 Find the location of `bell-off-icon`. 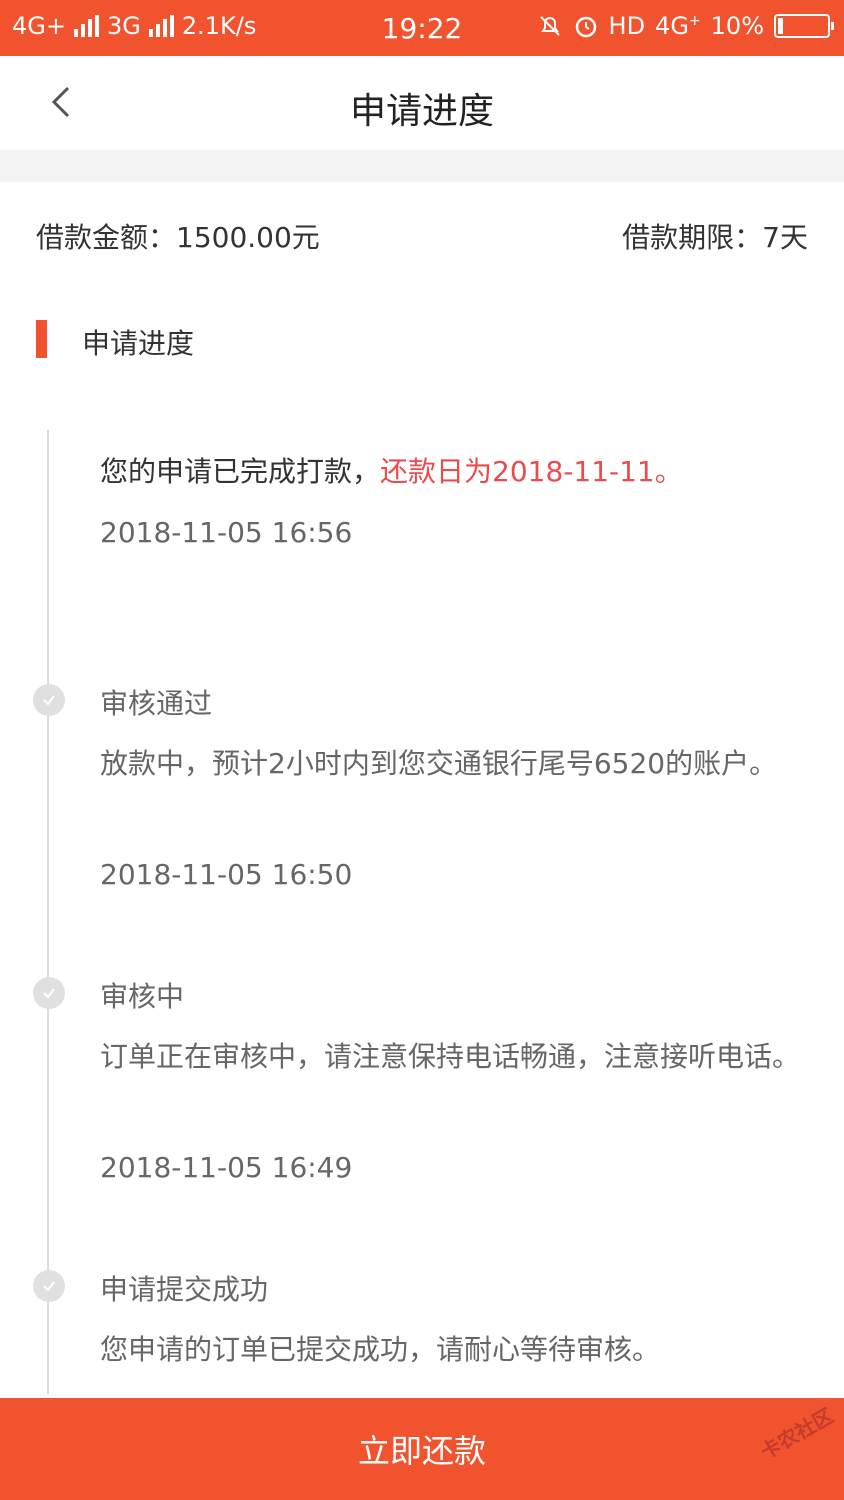

bell-off-icon is located at coordinates (549, 26).